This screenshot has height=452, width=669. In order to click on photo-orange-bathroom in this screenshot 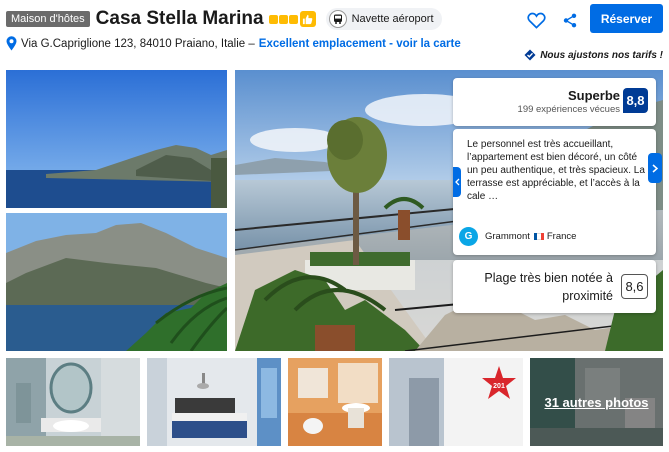, I will do `click(335, 402)`.